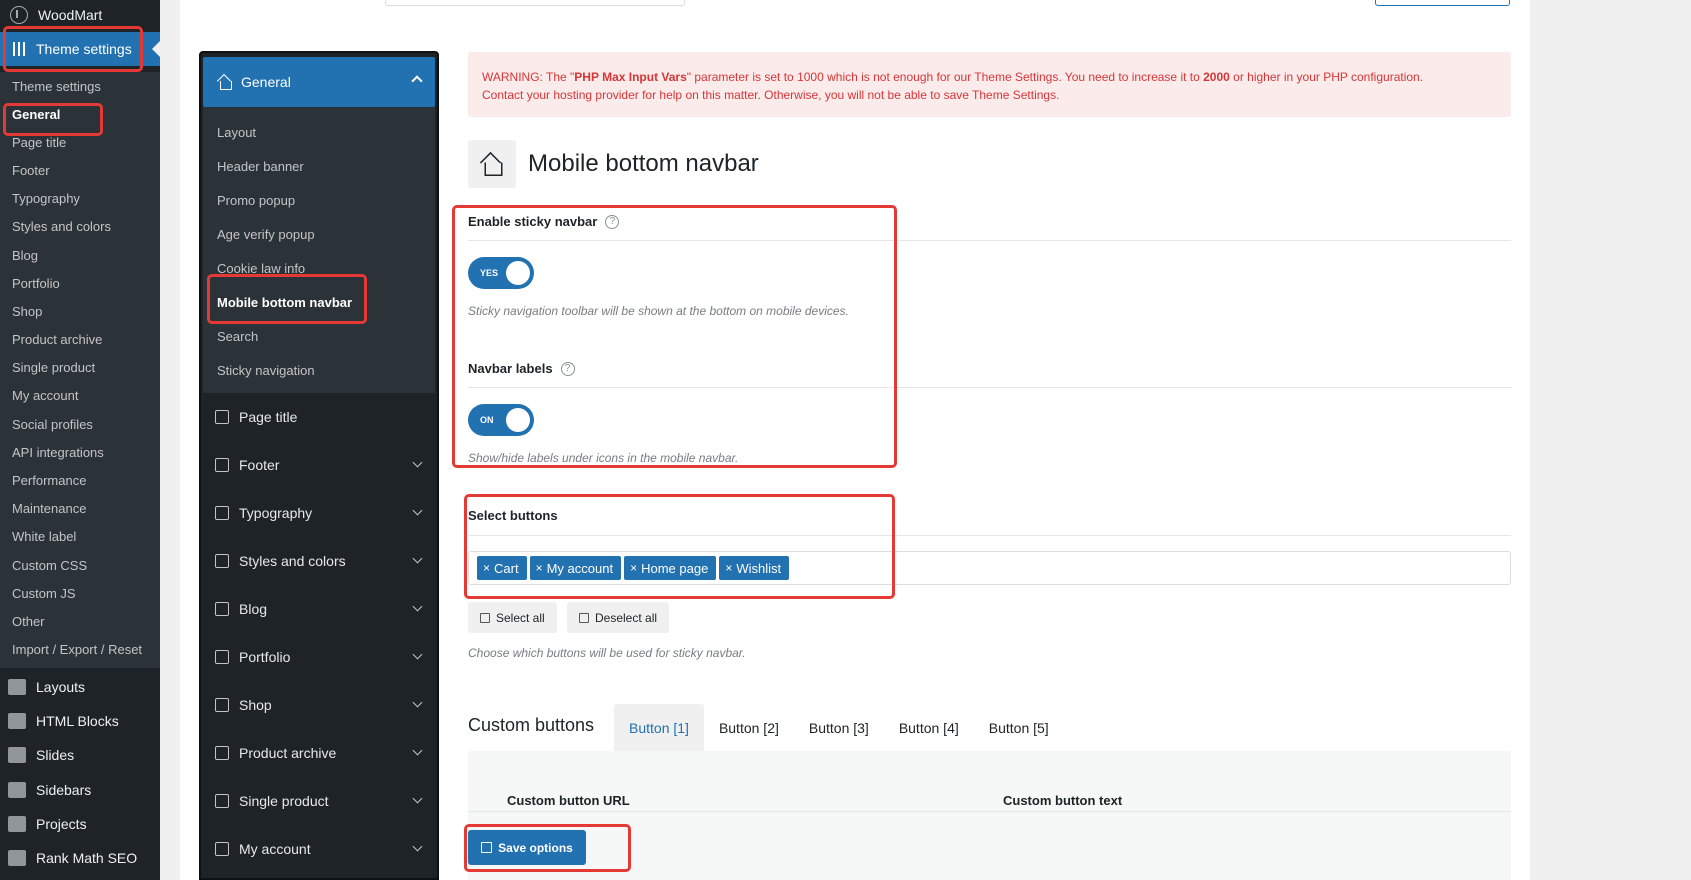  Describe the element at coordinates (284, 801) in the screenshot. I see `nav-section-label: Single product` at that location.